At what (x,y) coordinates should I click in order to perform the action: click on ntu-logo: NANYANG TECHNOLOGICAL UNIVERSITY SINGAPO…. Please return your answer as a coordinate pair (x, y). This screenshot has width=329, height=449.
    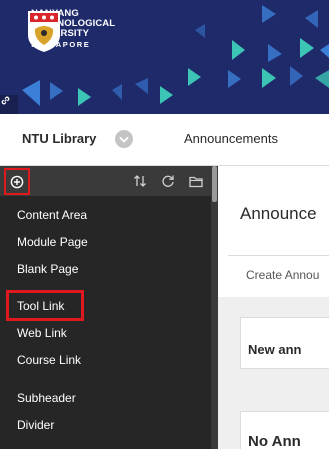
    Looking at the image, I should click on (70, 30).